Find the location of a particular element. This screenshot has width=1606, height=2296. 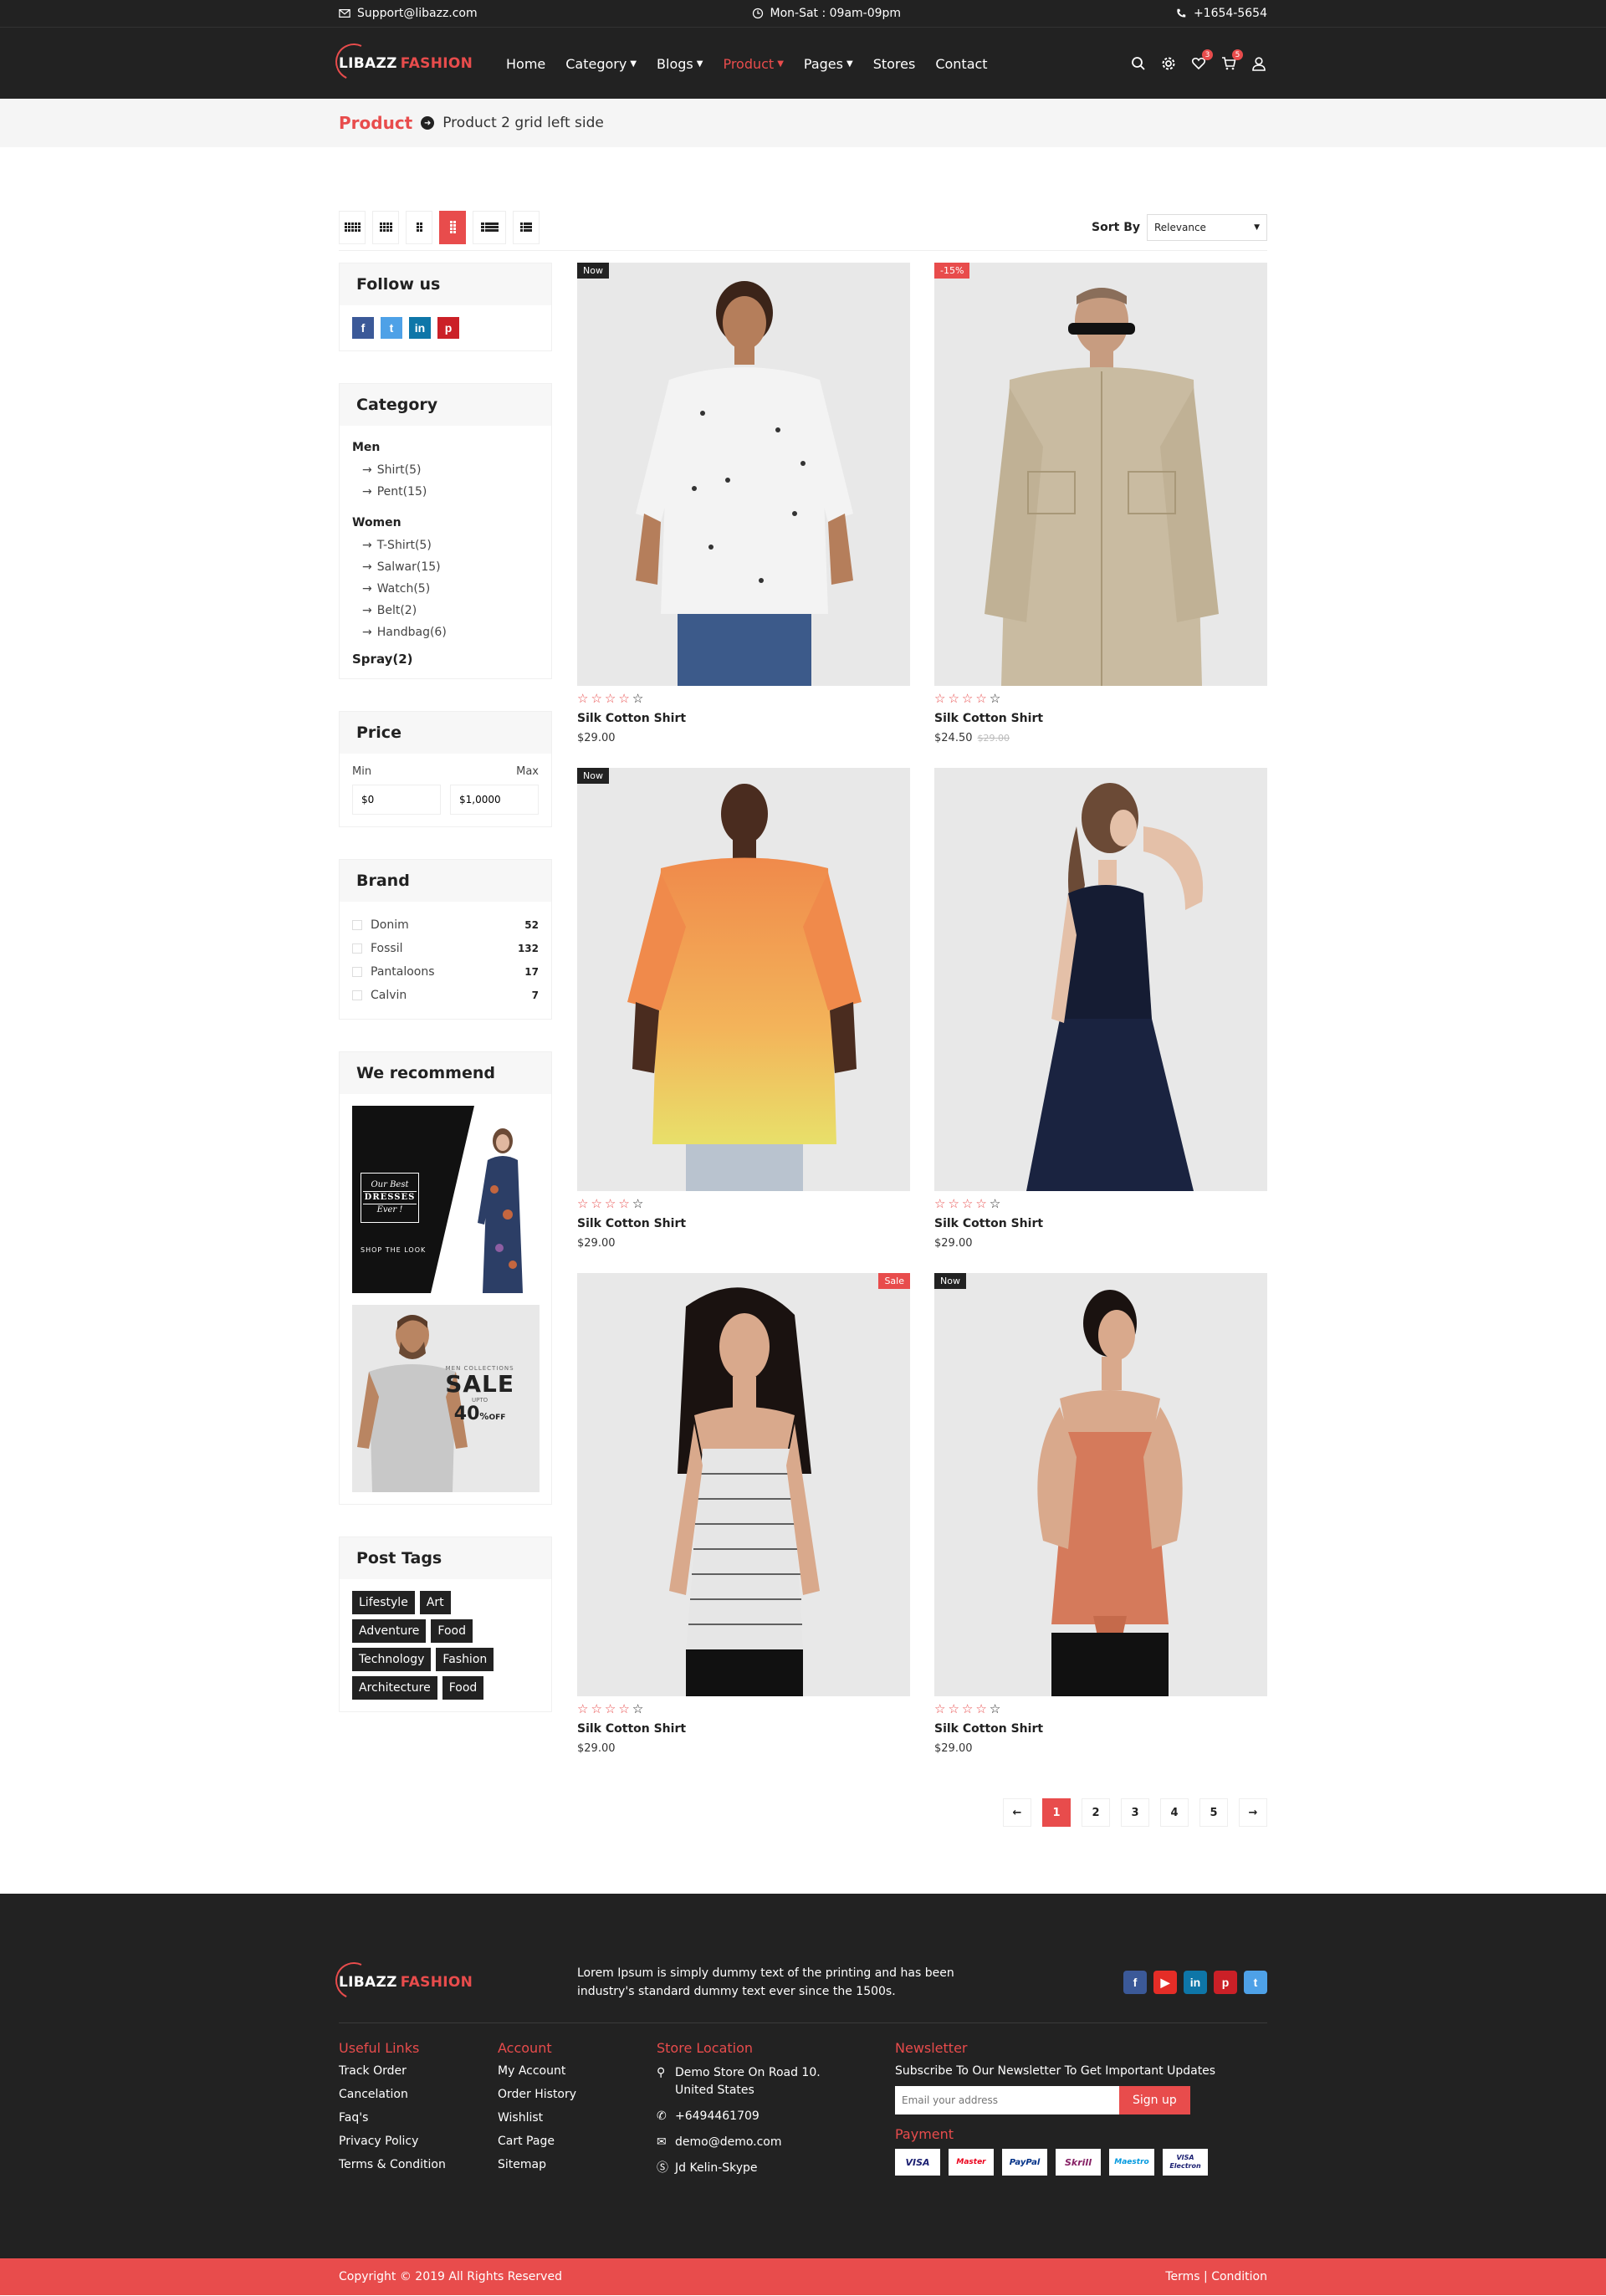

view-grid-4-button is located at coordinates (385, 227).